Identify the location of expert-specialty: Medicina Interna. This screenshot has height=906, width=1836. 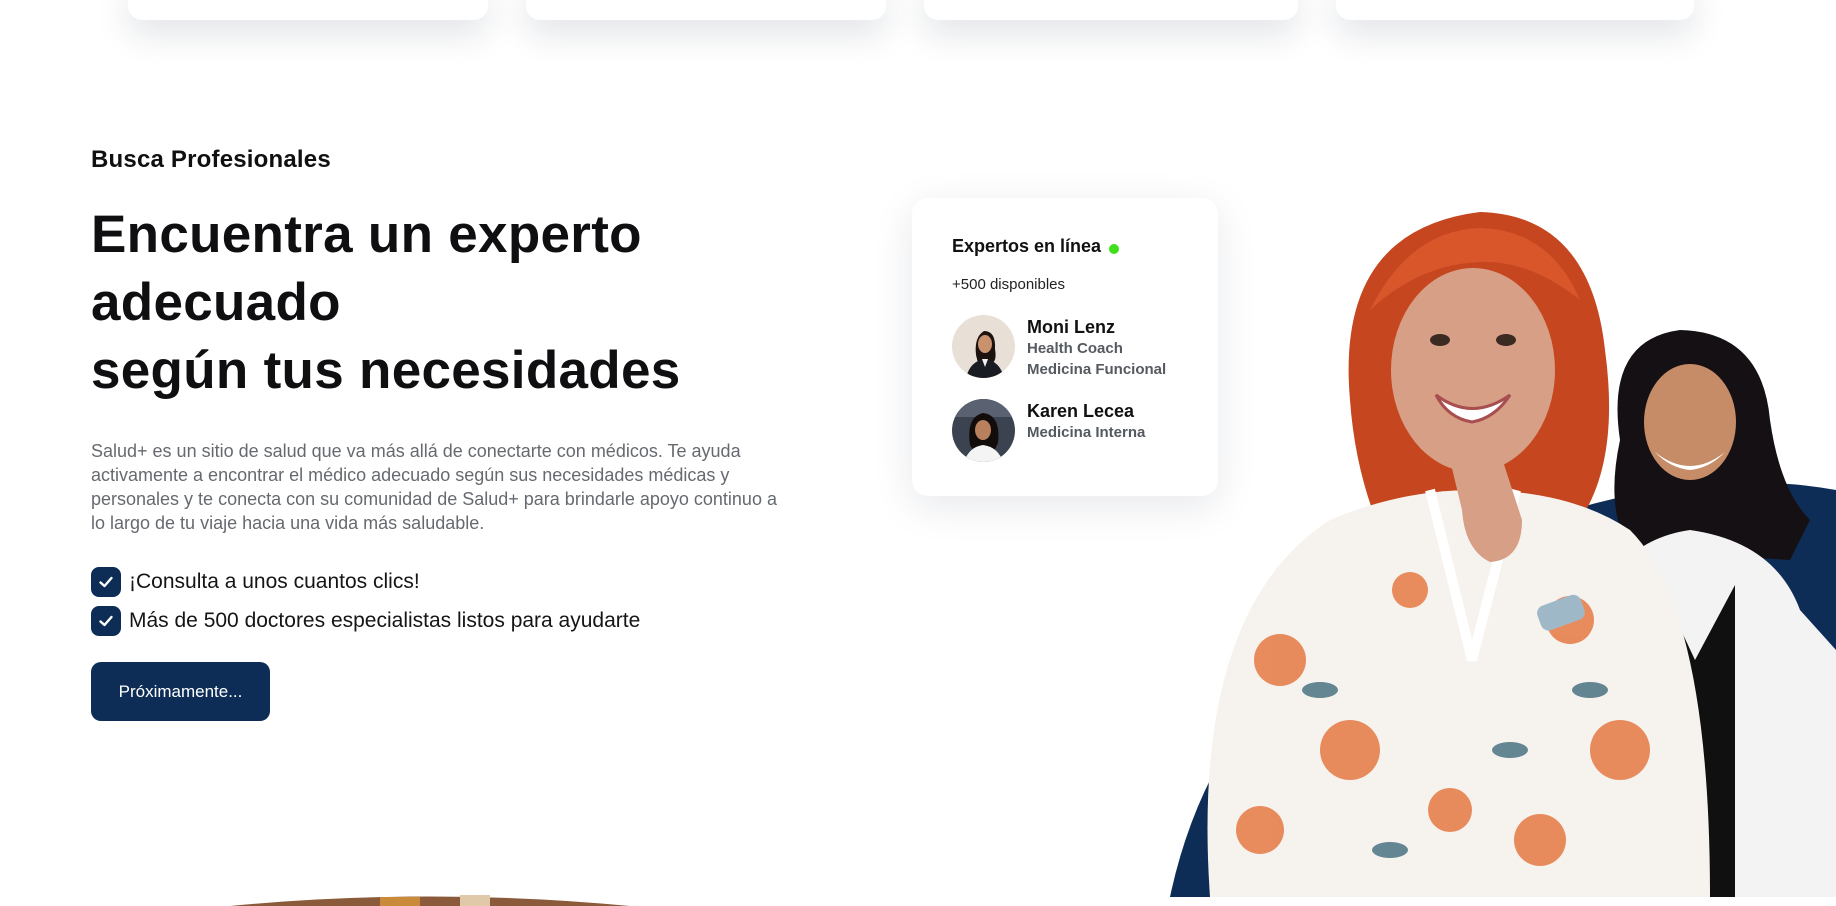
(1086, 432).